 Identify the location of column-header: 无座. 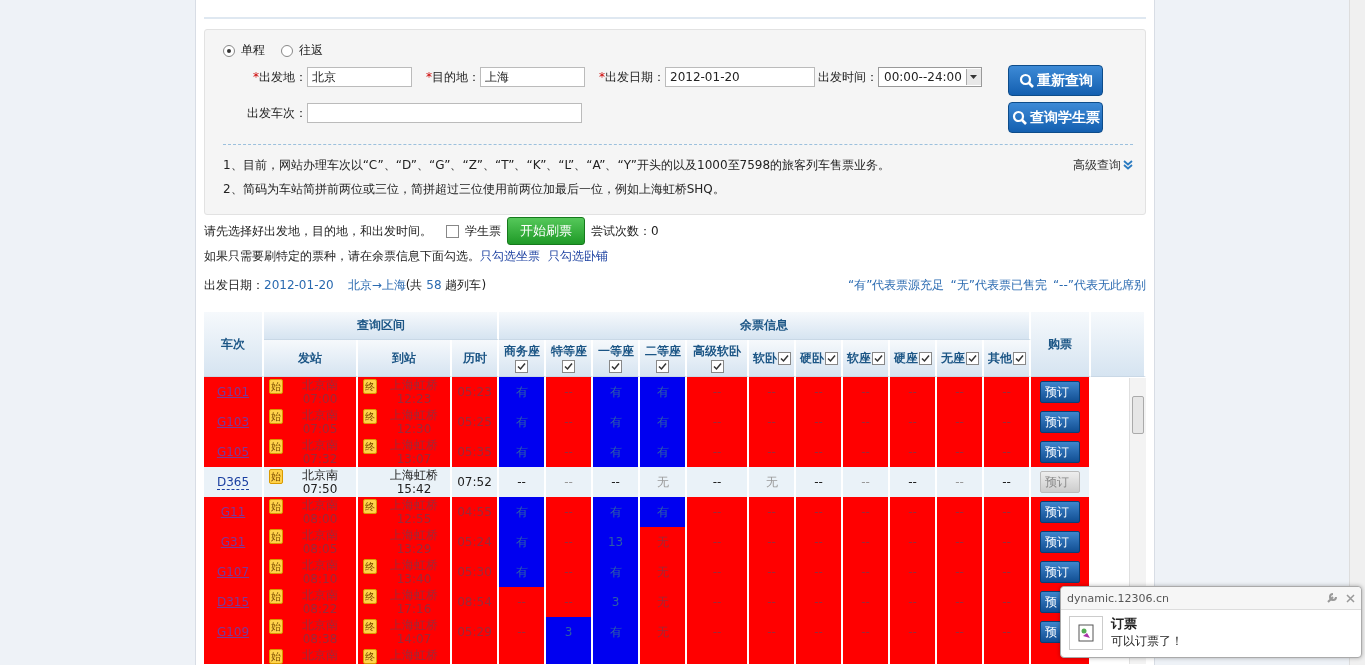
(952, 358).